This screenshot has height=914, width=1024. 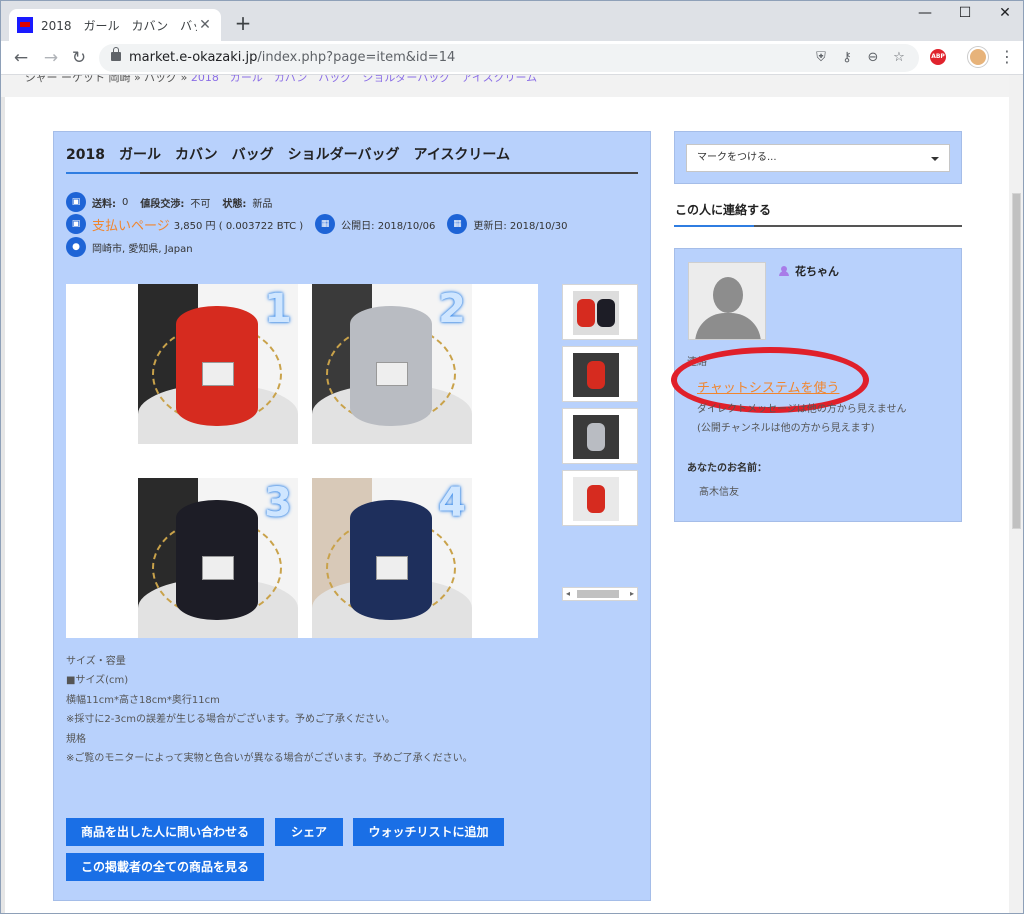 What do you see at coordinates (21, 58) in the screenshot?
I see `back-arrow-icon: ←` at bounding box center [21, 58].